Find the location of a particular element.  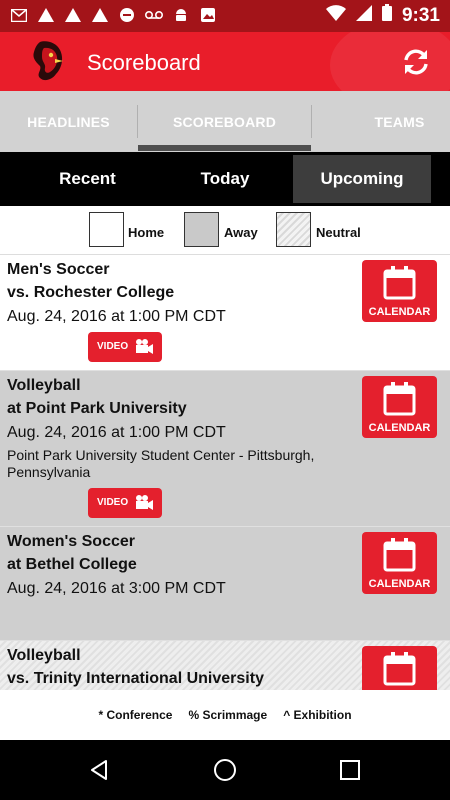

home-icon is located at coordinates (225, 770).